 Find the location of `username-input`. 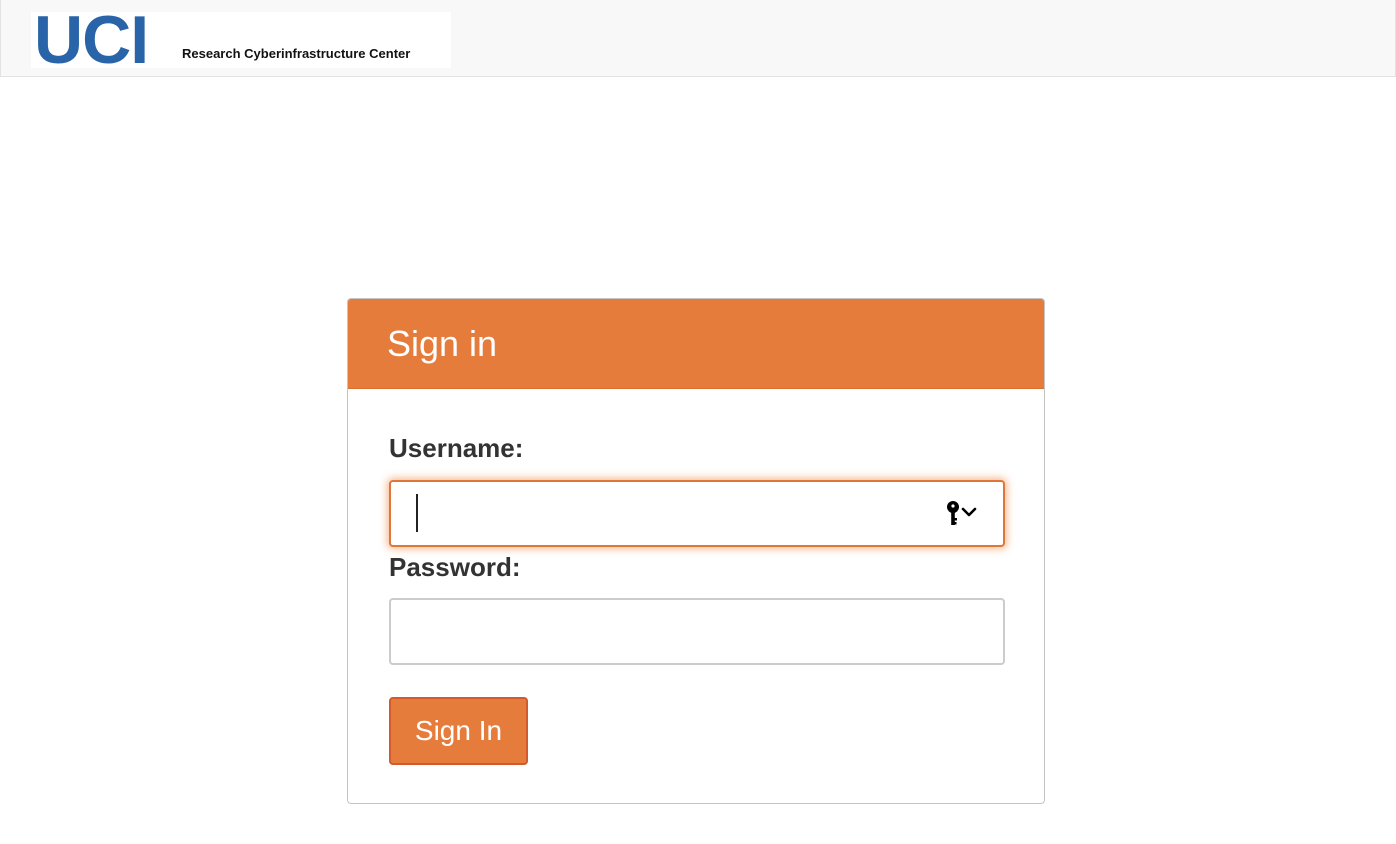

username-input is located at coordinates (697, 513).